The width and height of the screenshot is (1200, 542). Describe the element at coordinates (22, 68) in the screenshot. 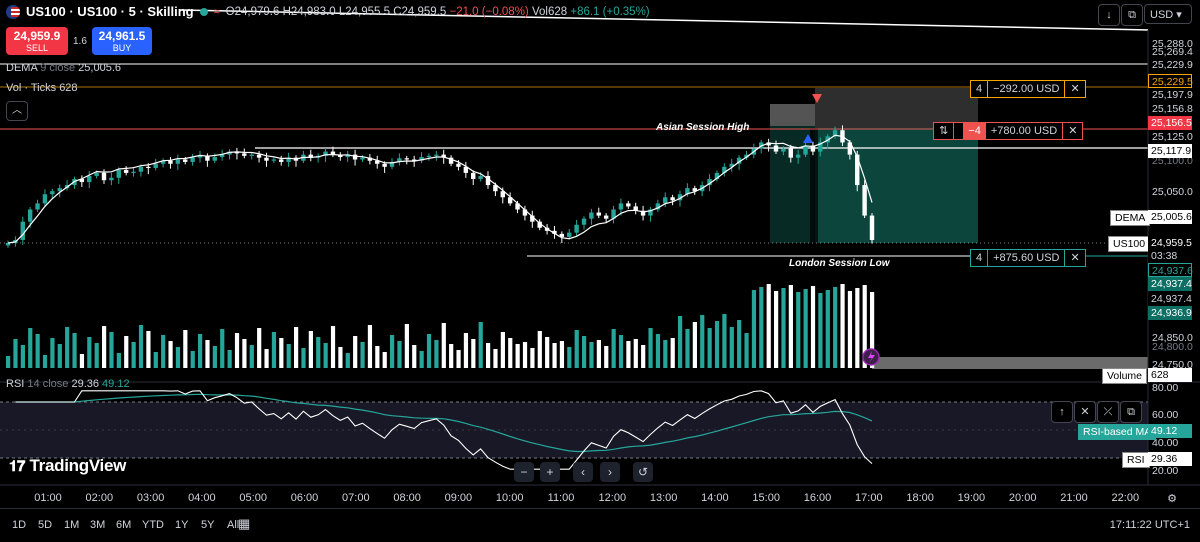

I see `dema-name: DEMA` at that location.